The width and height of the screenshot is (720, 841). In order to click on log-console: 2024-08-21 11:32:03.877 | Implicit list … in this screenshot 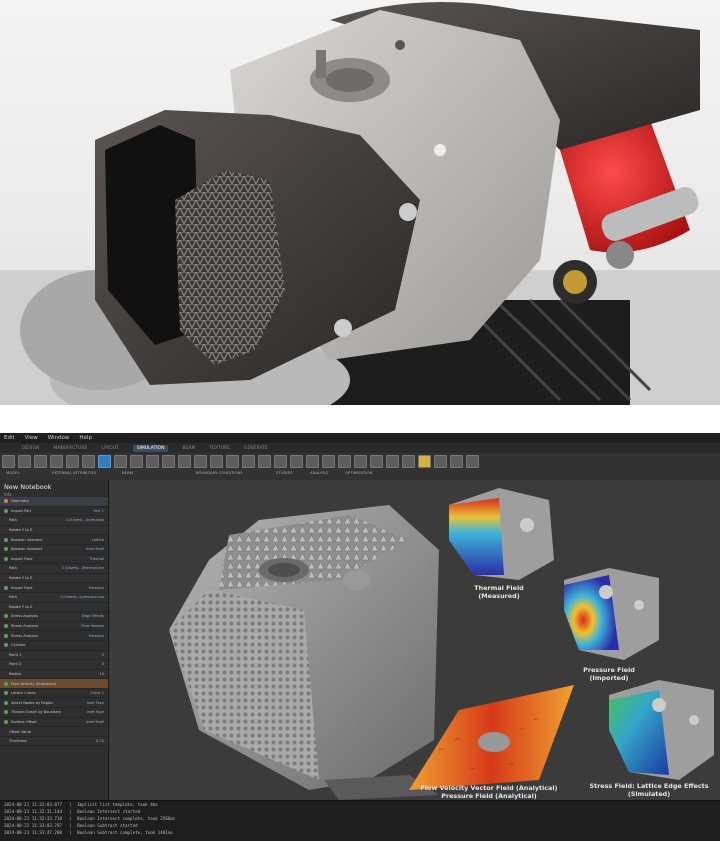, I will do `click(360, 820)`.